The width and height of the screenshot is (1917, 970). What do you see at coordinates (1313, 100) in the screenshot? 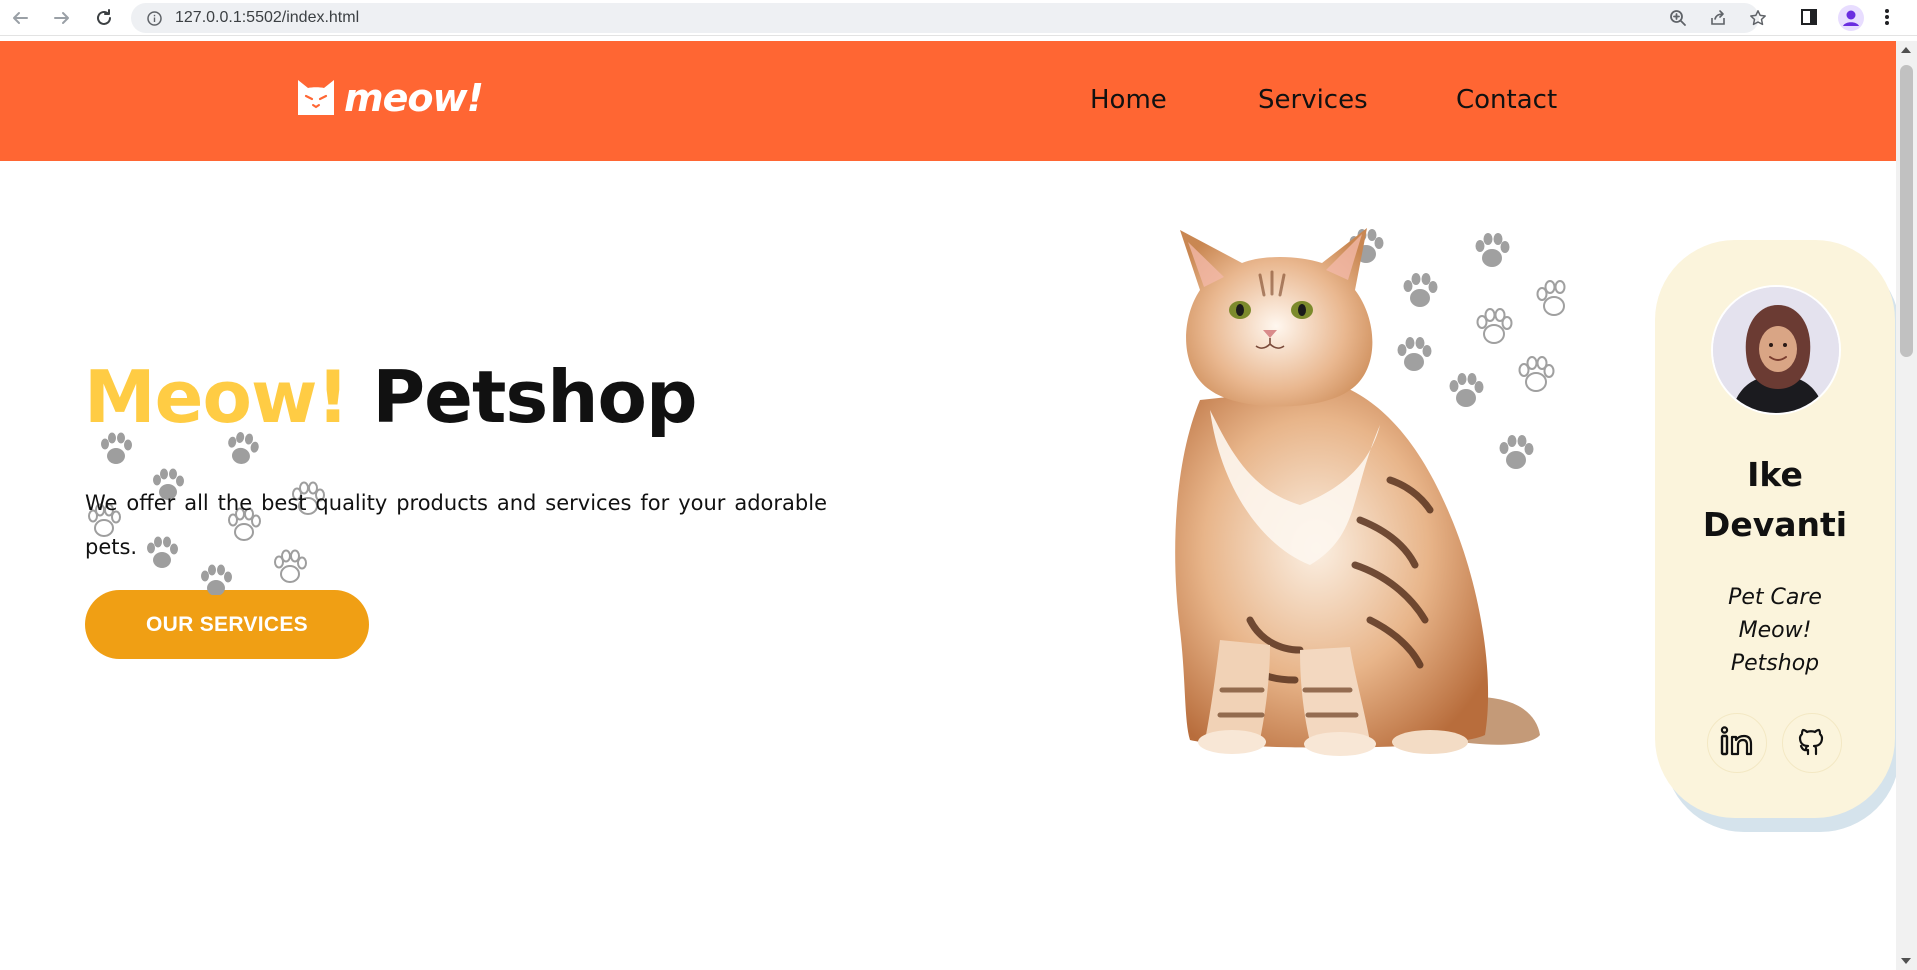
I see `nav-services: Services` at bounding box center [1313, 100].